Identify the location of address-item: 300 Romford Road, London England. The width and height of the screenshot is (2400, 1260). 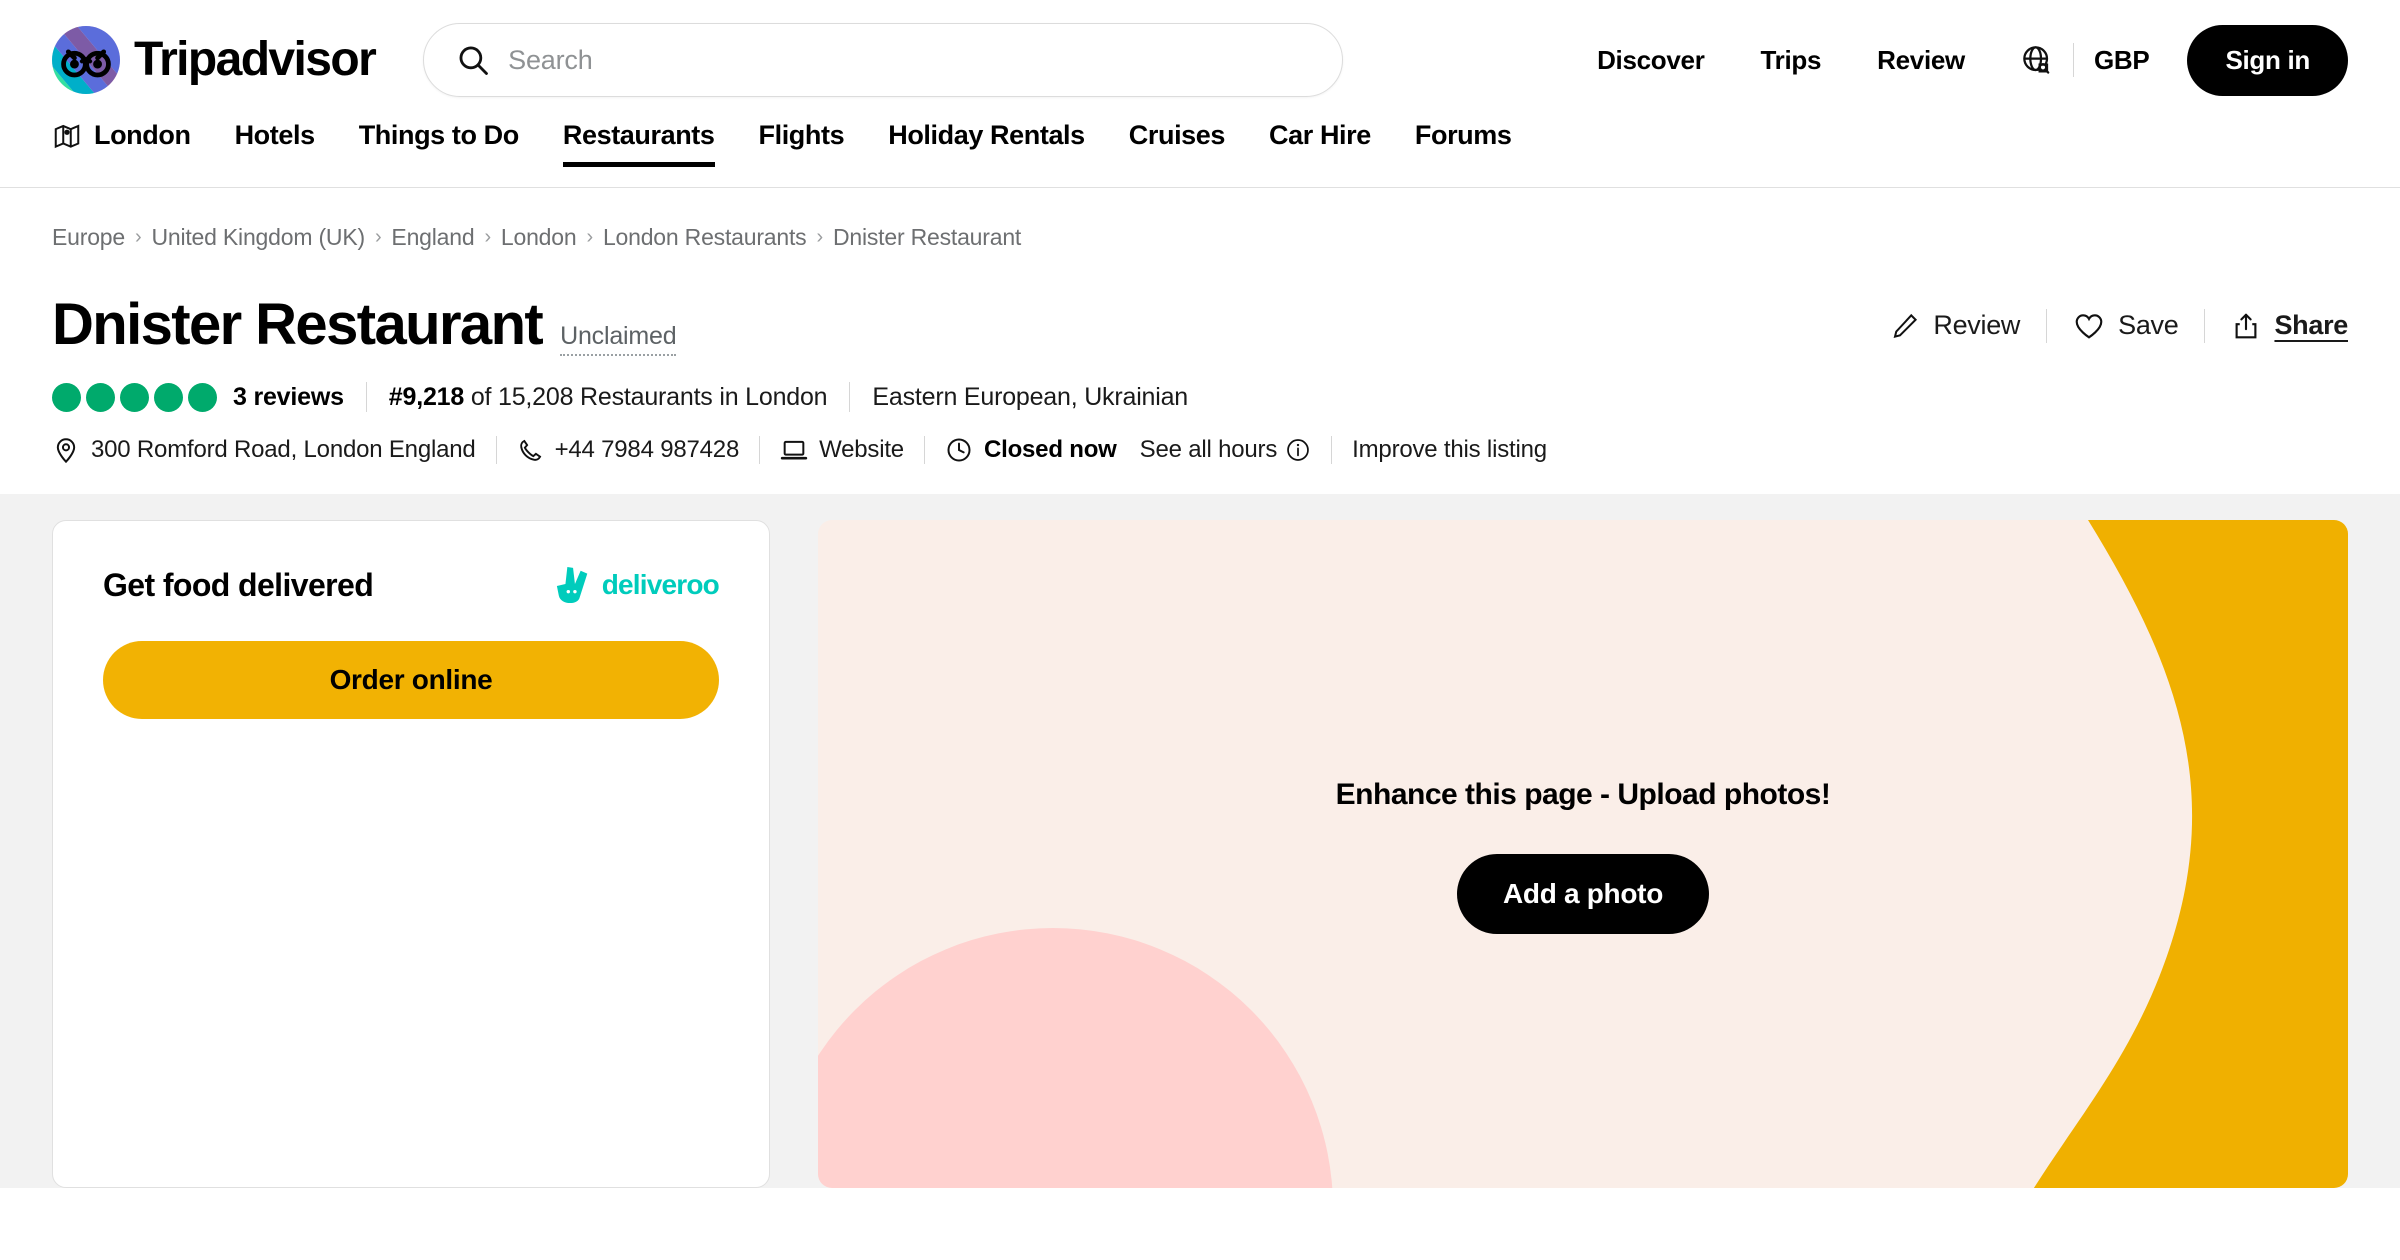
(264, 450).